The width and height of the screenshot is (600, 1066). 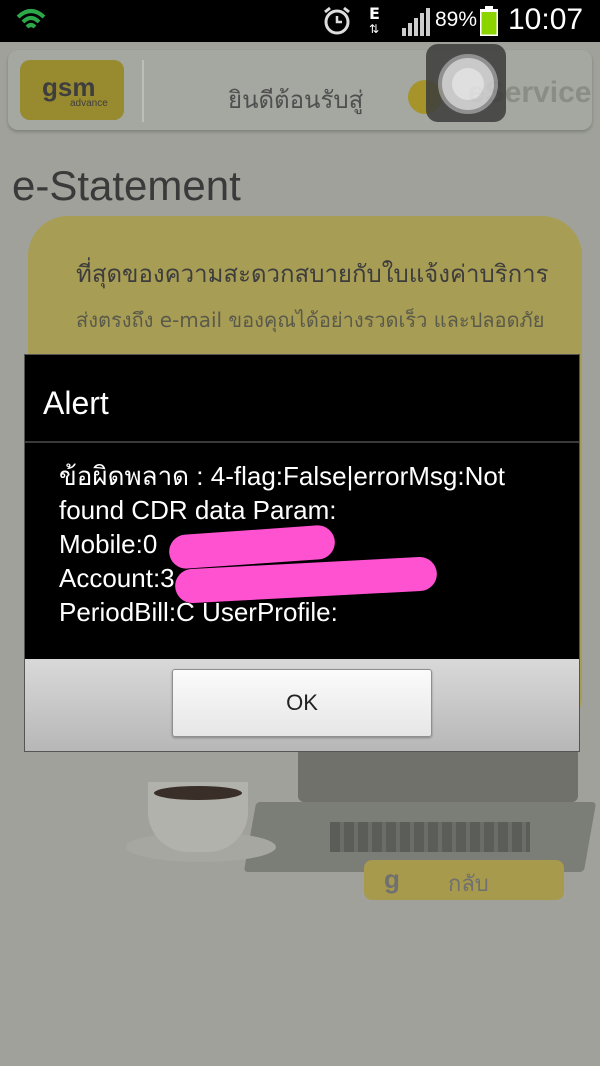 What do you see at coordinates (31, 19) in the screenshot?
I see `wifi-icon` at bounding box center [31, 19].